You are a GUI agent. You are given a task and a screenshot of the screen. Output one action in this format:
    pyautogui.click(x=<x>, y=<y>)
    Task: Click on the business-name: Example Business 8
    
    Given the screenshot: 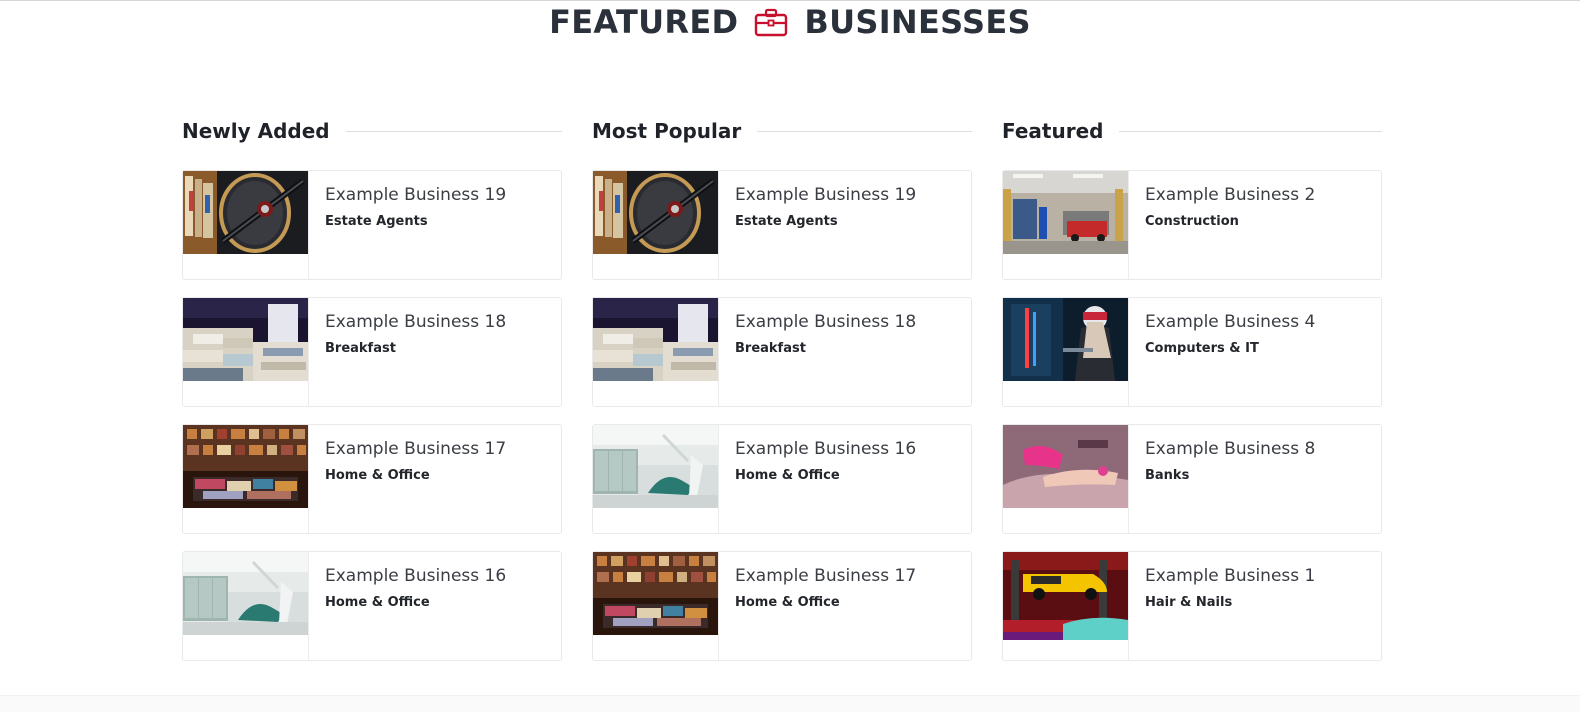 What is the action you would take?
    pyautogui.click(x=1230, y=449)
    